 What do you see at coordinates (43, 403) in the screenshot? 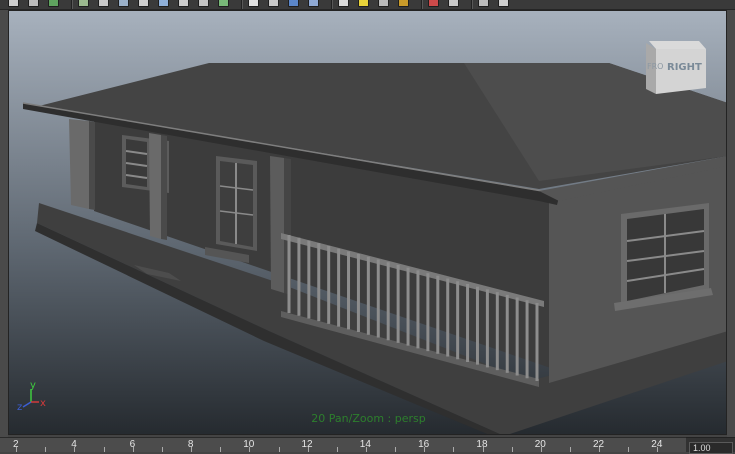
I see `axis-x-label: x` at bounding box center [43, 403].